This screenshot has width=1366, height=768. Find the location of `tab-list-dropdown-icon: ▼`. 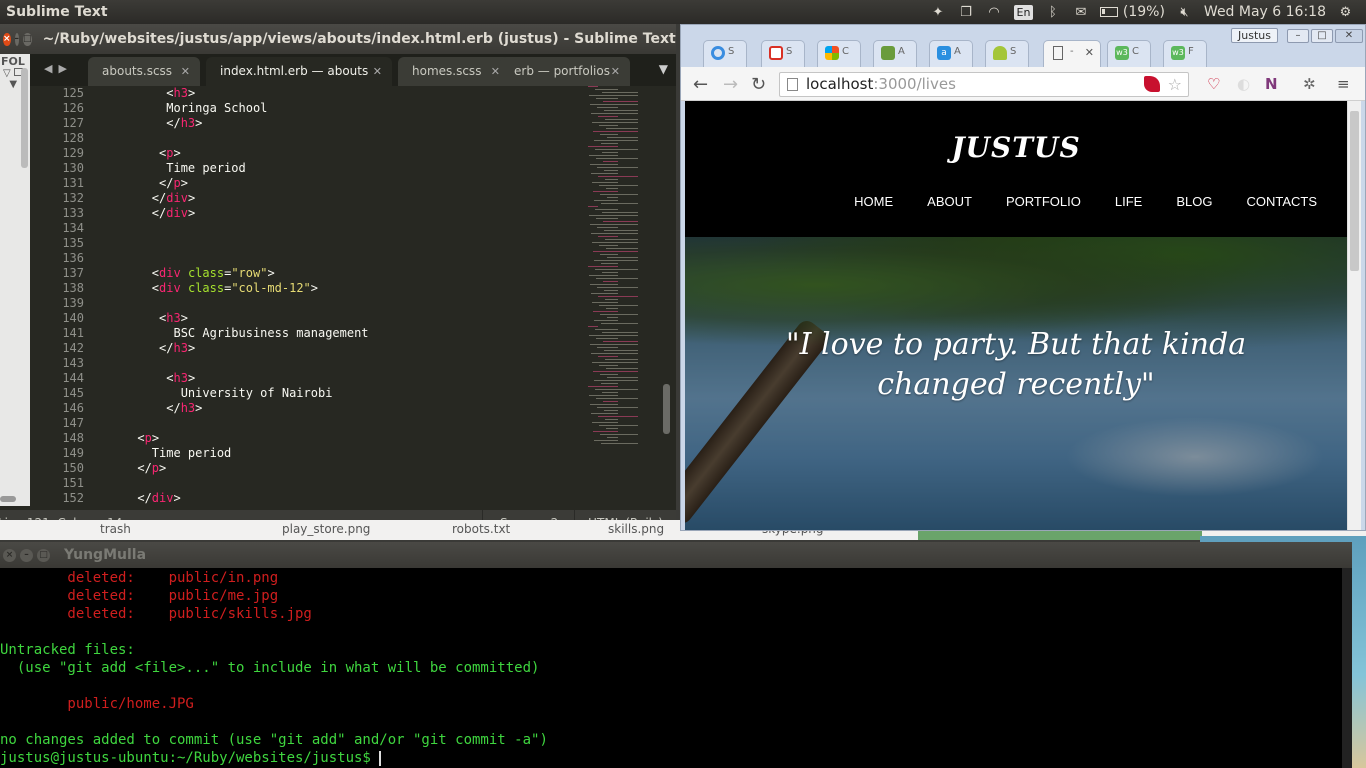

tab-list-dropdown-icon: ▼ is located at coordinates (663, 69).